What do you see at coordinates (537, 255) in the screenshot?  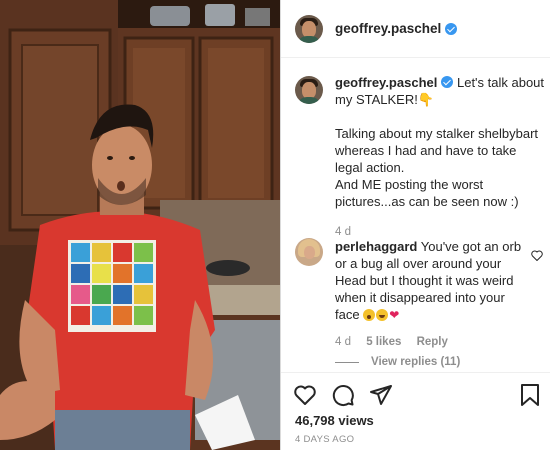 I see `comment-like-heart-icon` at bounding box center [537, 255].